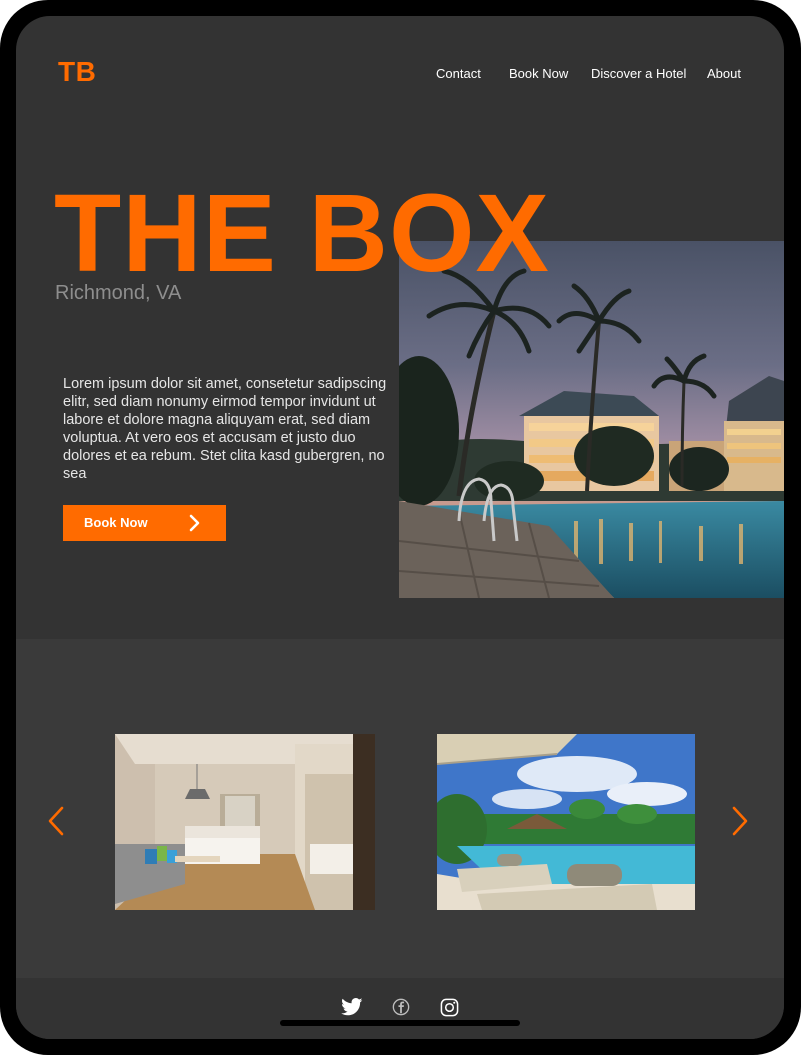  I want to click on hotel-location: Richmond, VA, so click(118, 293).